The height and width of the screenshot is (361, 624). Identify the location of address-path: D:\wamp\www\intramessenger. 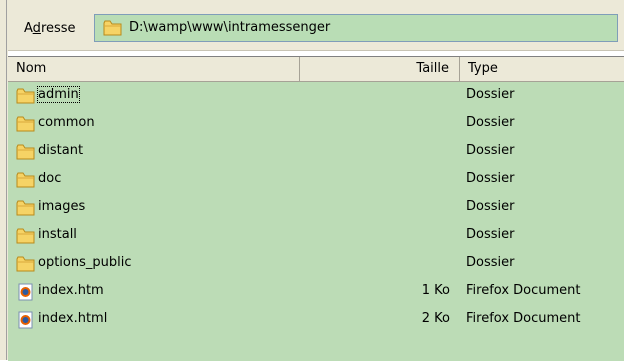
(230, 27).